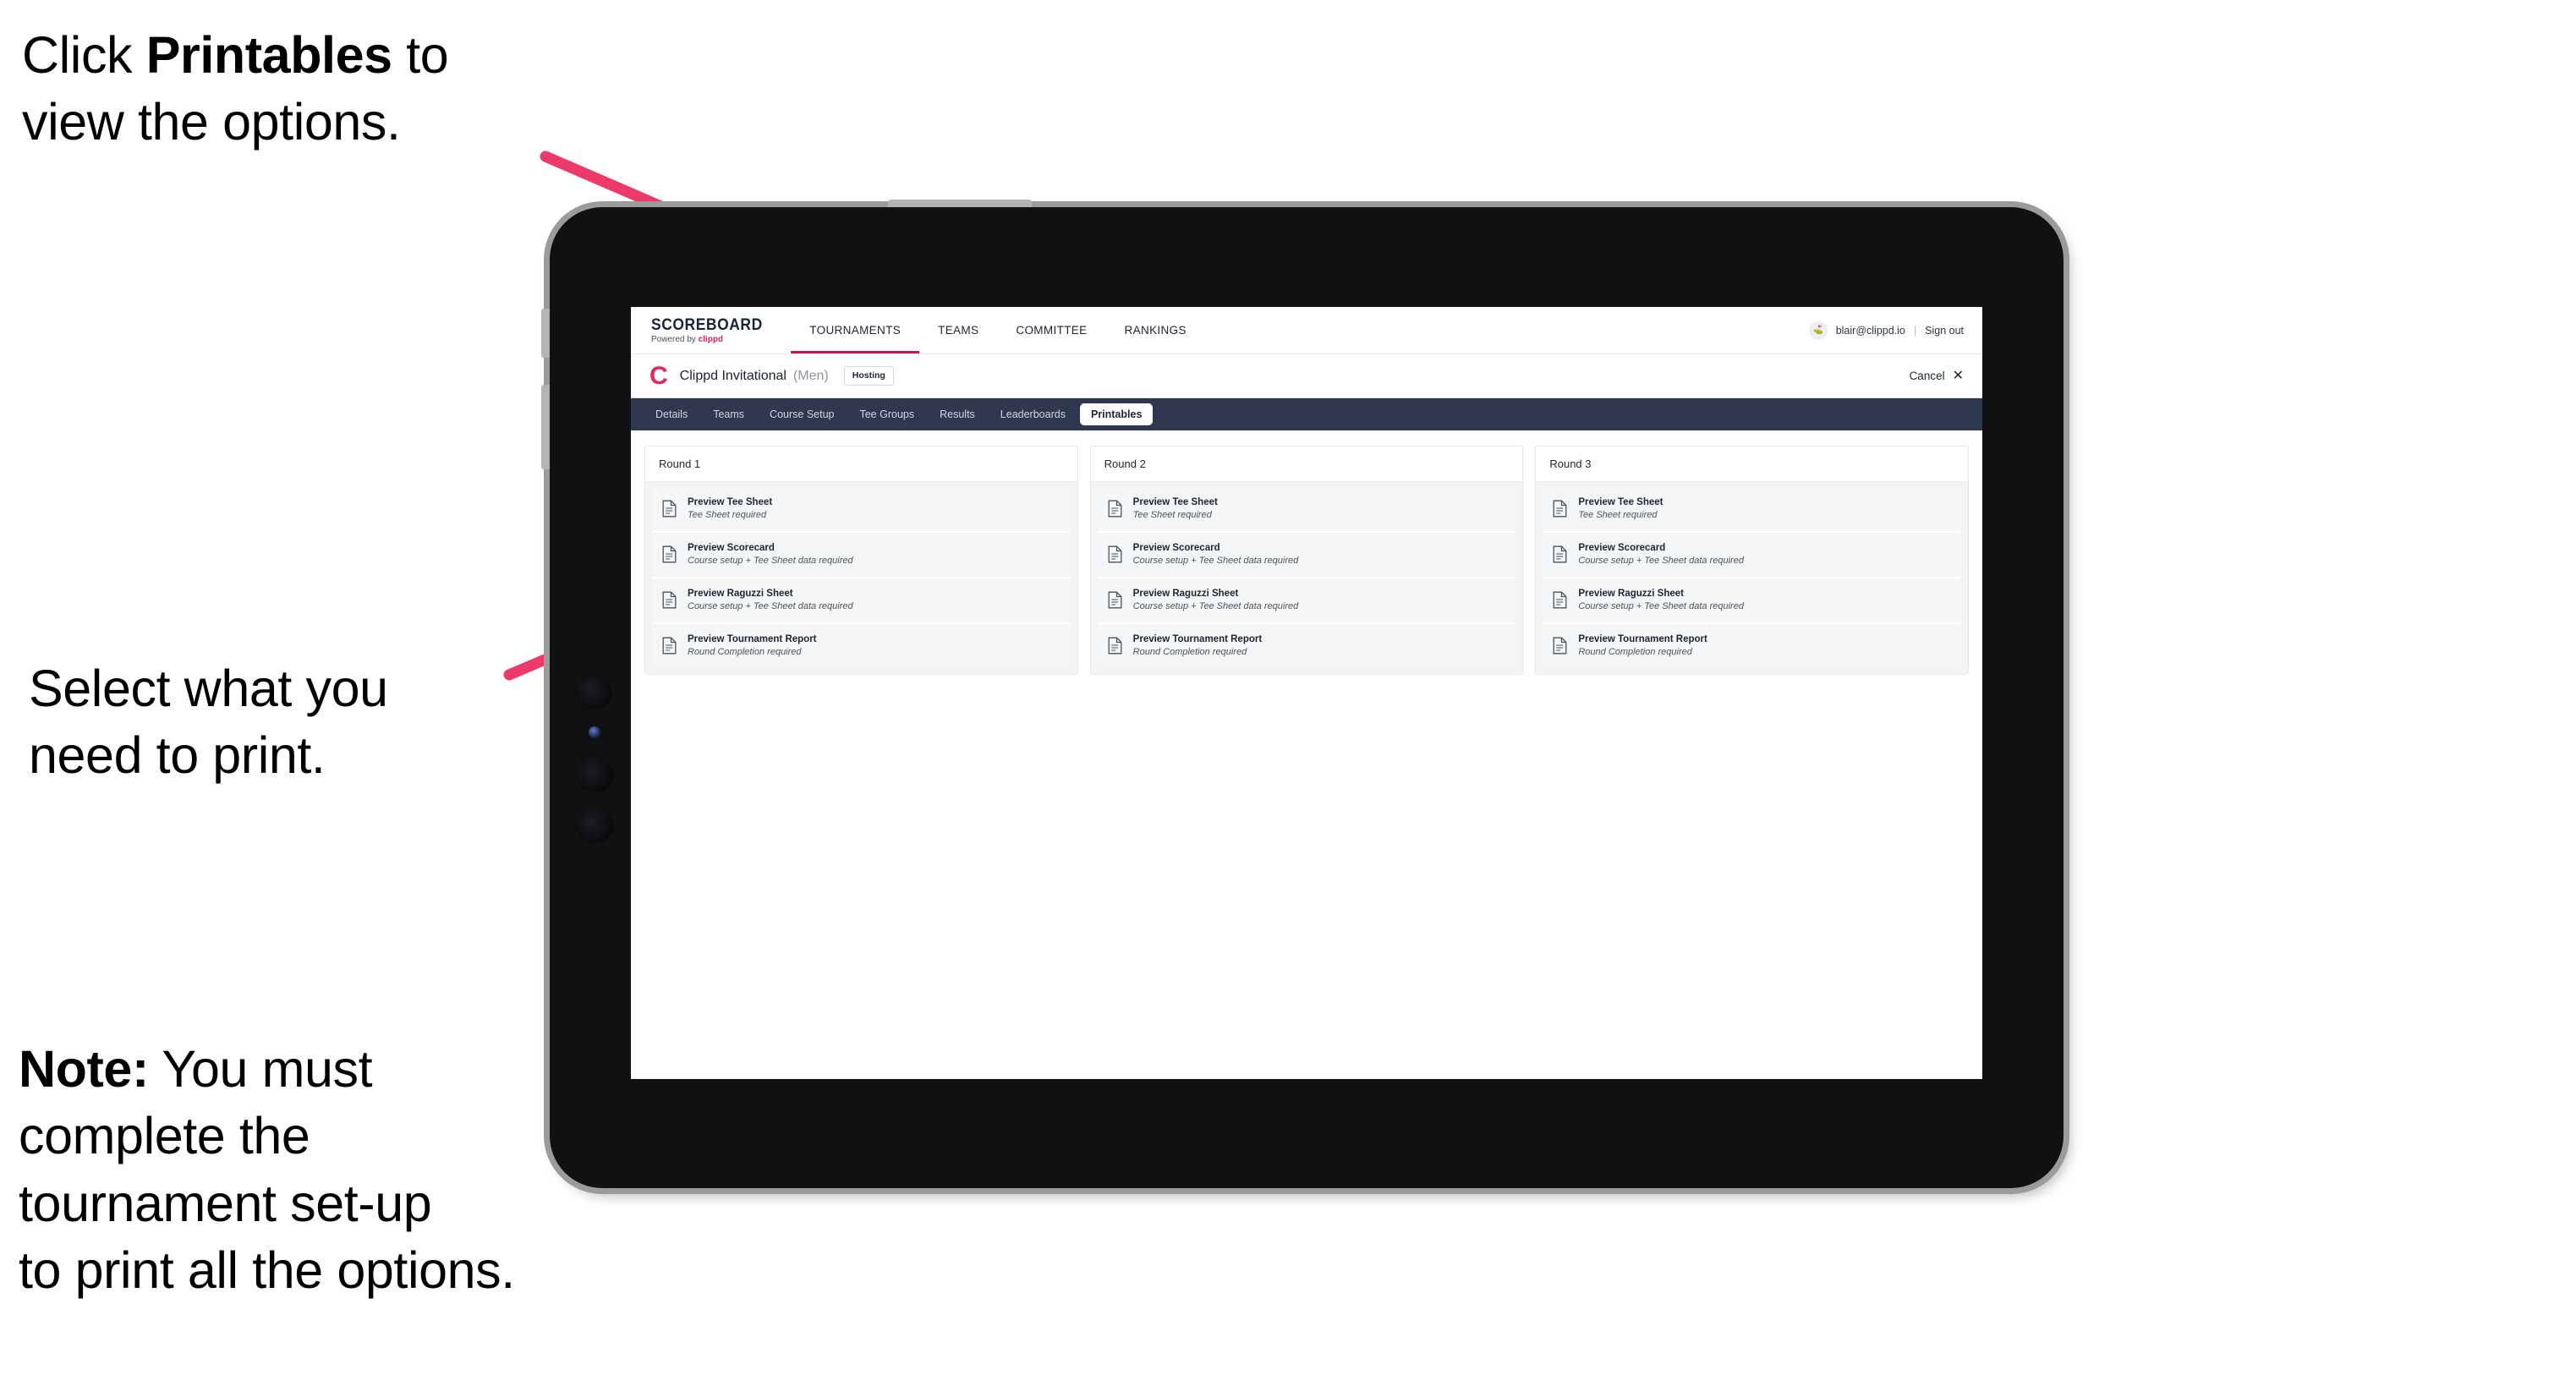 Image resolution: width=2576 pixels, height=1386 pixels. I want to click on tab-results: Results, so click(957, 414).